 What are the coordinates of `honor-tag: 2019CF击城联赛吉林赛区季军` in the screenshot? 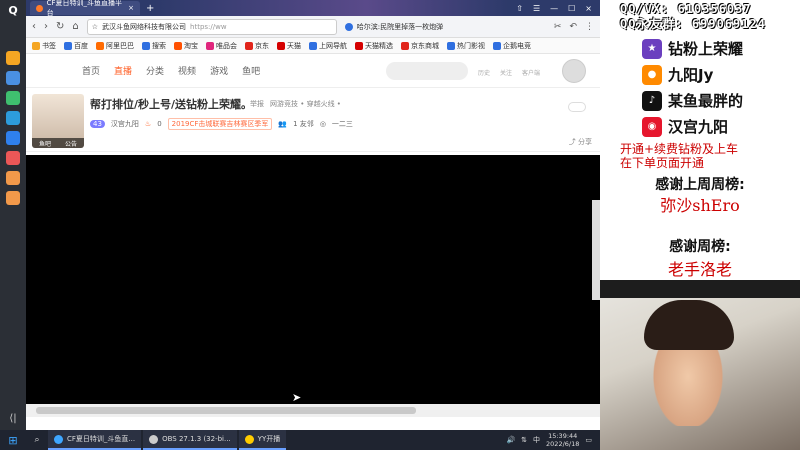 It's located at (220, 124).